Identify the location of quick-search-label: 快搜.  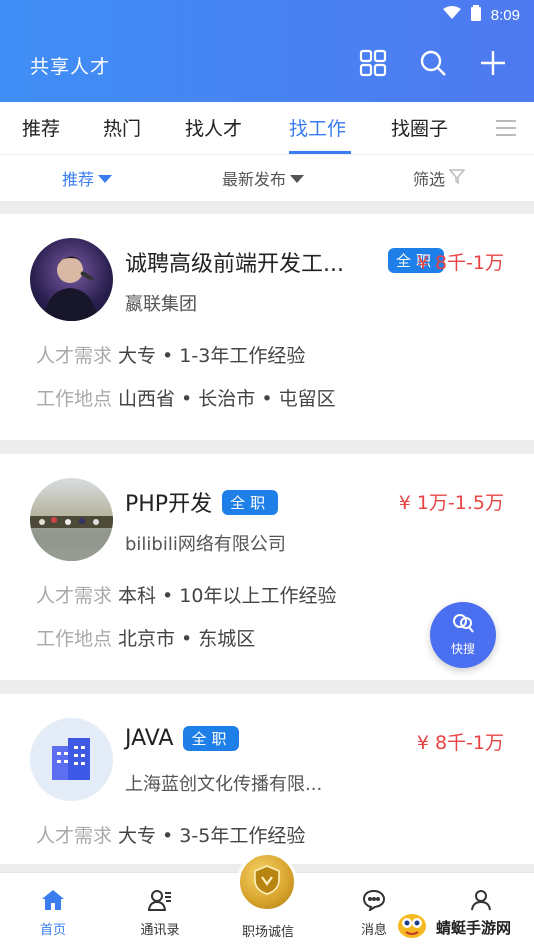
(462, 649).